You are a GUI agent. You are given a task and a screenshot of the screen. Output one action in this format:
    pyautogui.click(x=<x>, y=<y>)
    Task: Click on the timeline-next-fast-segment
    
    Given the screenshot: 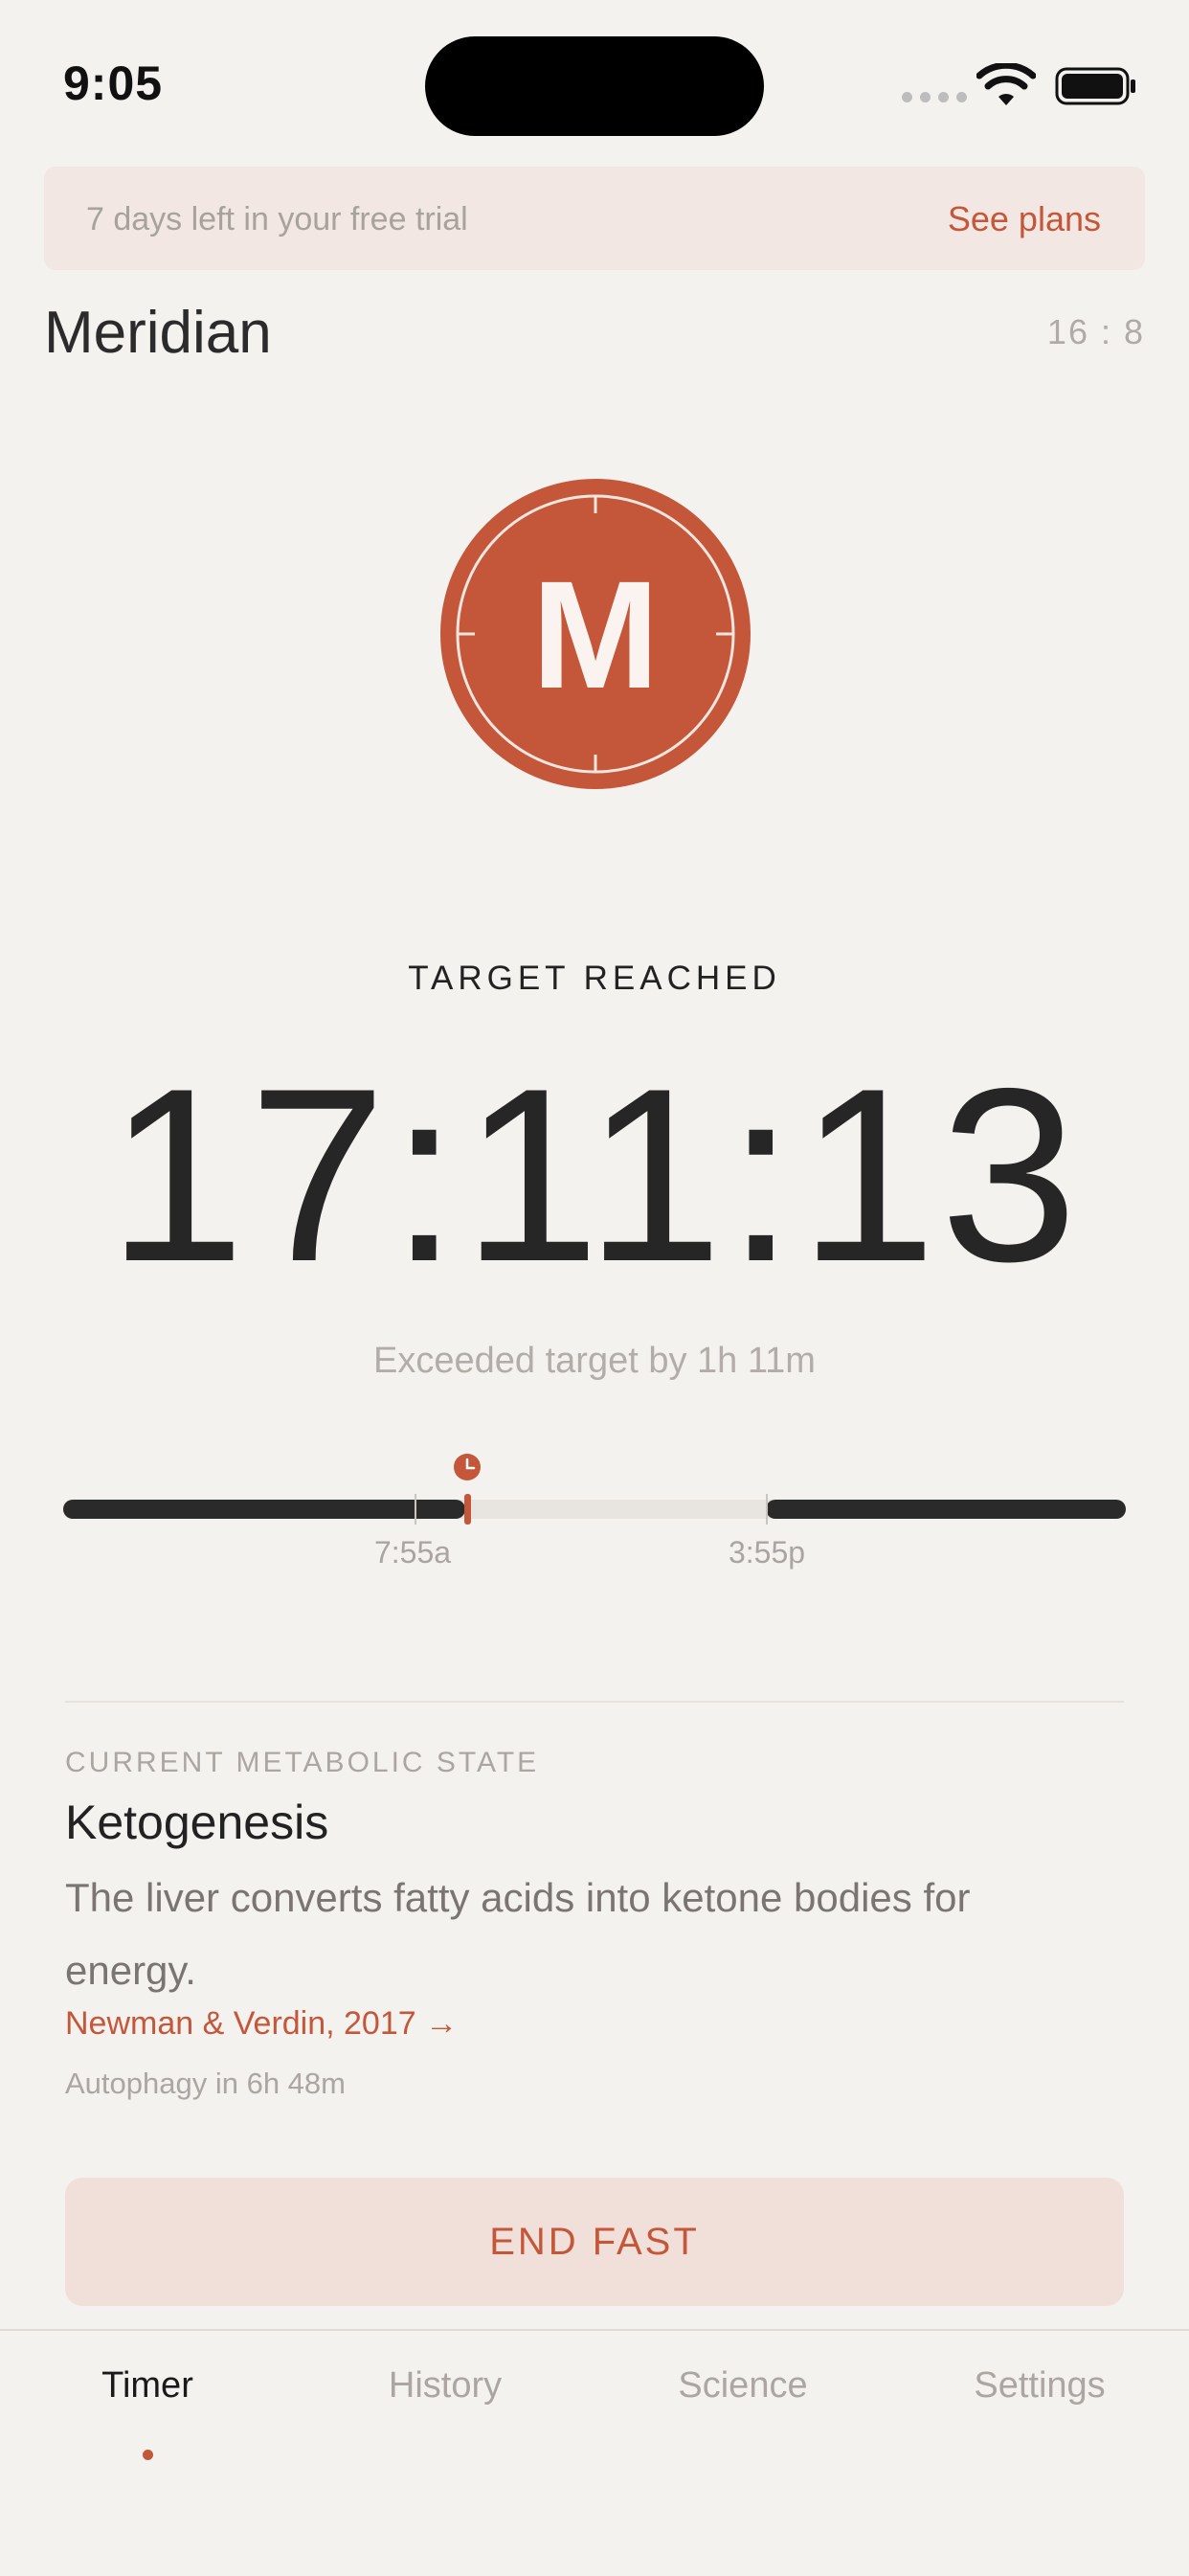 What is the action you would take?
    pyautogui.click(x=946, y=1509)
    